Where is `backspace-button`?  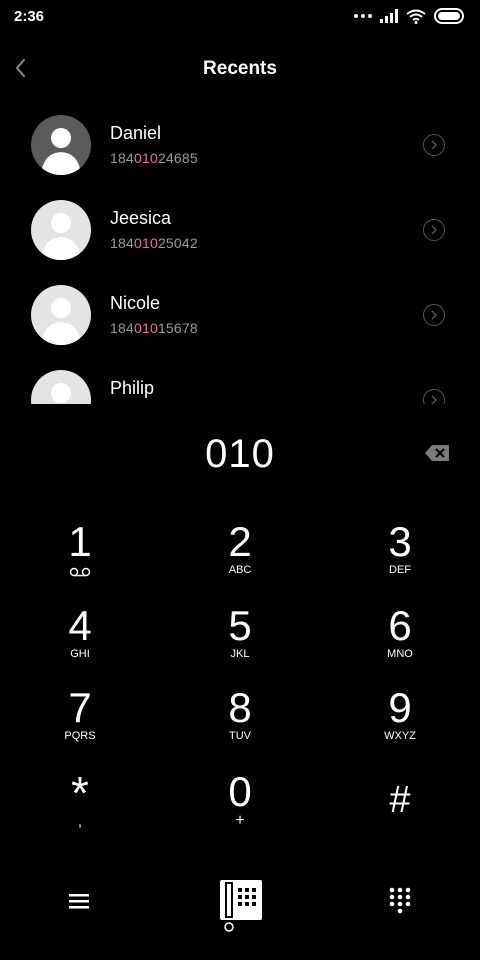 backspace-button is located at coordinates (437, 455).